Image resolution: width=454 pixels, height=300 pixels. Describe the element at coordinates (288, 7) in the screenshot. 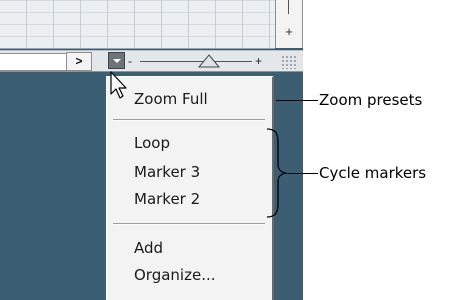

I see `vertical-scroll-thumb` at that location.